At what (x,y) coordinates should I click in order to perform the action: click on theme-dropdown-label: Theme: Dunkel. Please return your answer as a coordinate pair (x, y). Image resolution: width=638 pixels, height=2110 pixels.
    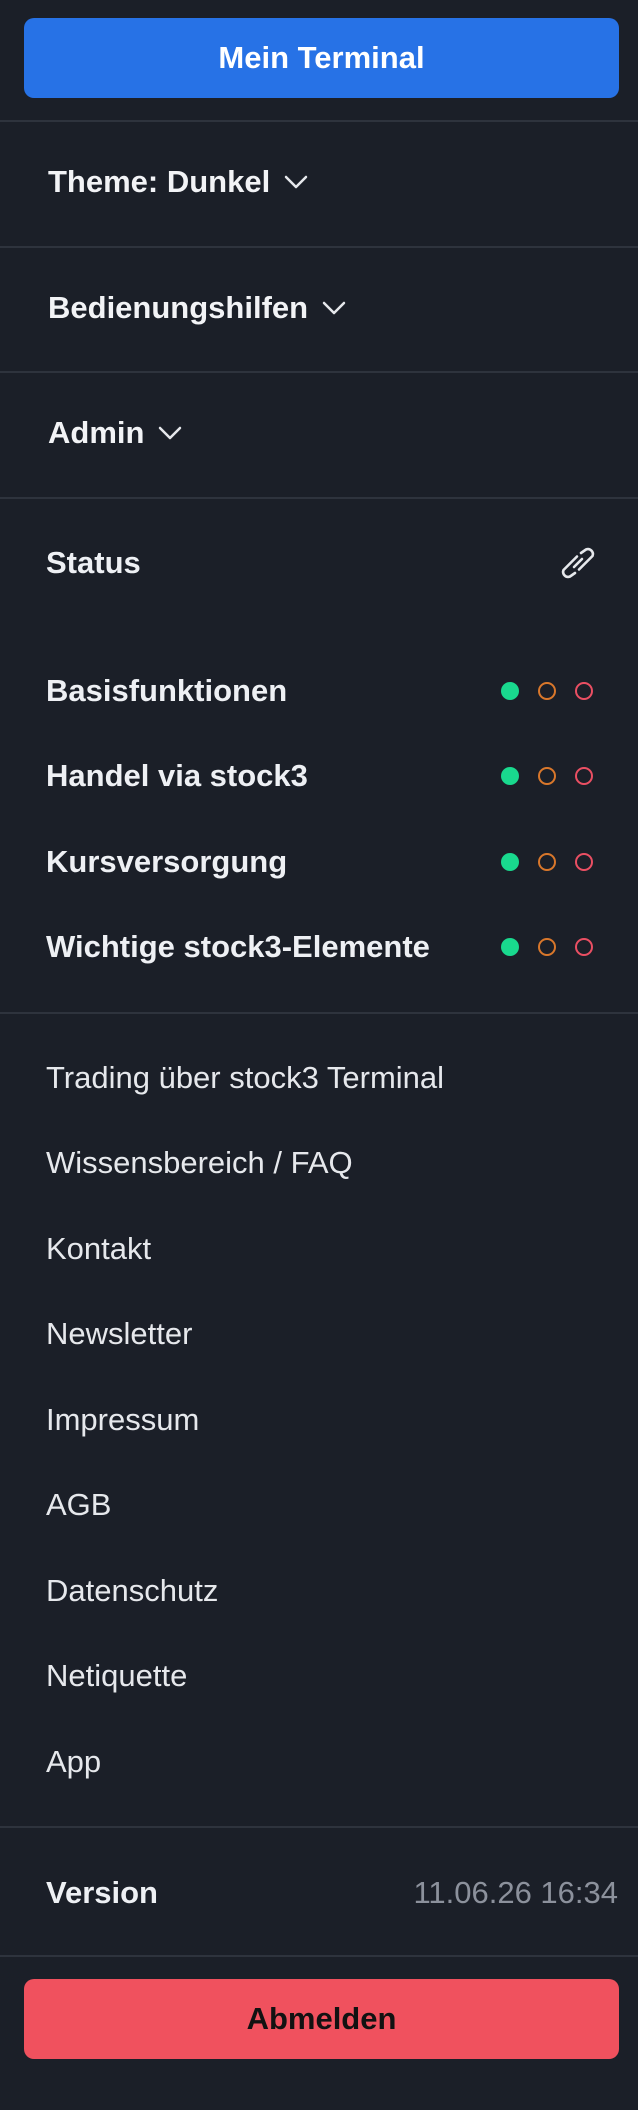
    Looking at the image, I should click on (159, 181).